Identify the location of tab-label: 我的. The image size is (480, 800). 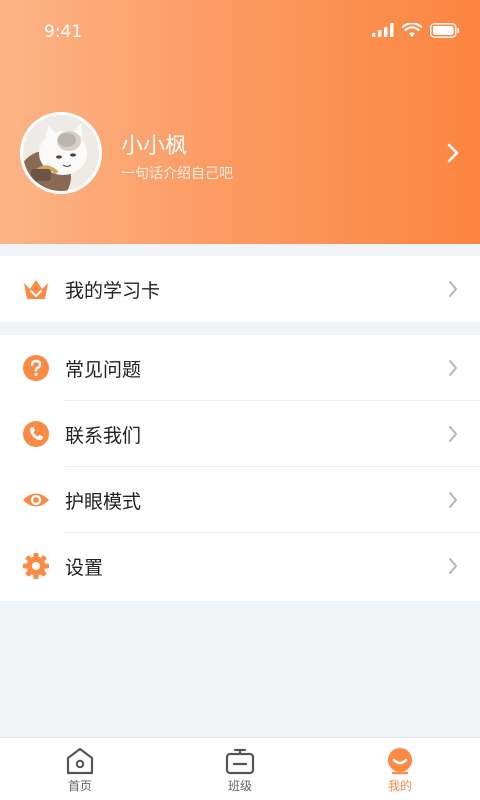
(399, 786).